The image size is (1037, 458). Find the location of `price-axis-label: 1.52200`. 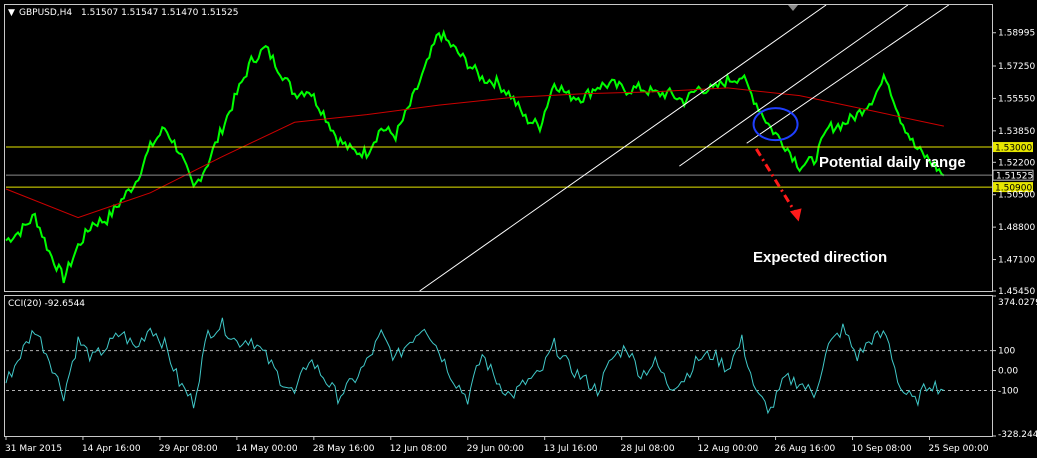

price-axis-label: 1.52200 is located at coordinates (1016, 163).